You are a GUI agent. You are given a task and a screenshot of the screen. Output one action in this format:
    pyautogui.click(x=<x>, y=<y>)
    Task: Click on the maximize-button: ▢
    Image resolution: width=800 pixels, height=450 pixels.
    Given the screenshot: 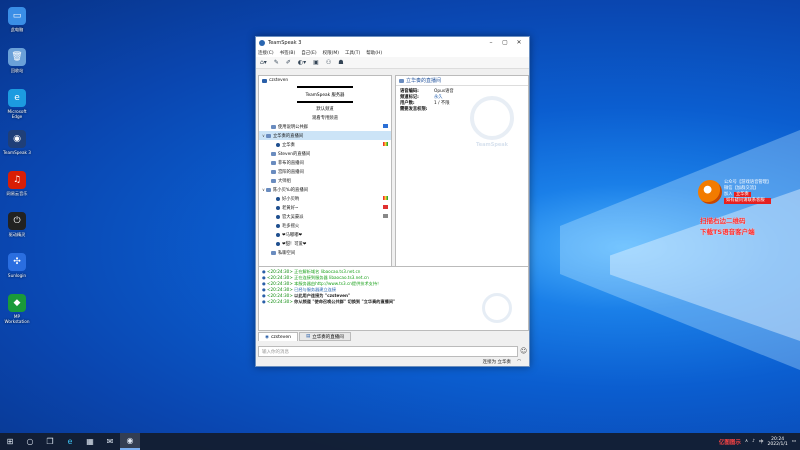 What is the action you would take?
    pyautogui.click(x=505, y=42)
    